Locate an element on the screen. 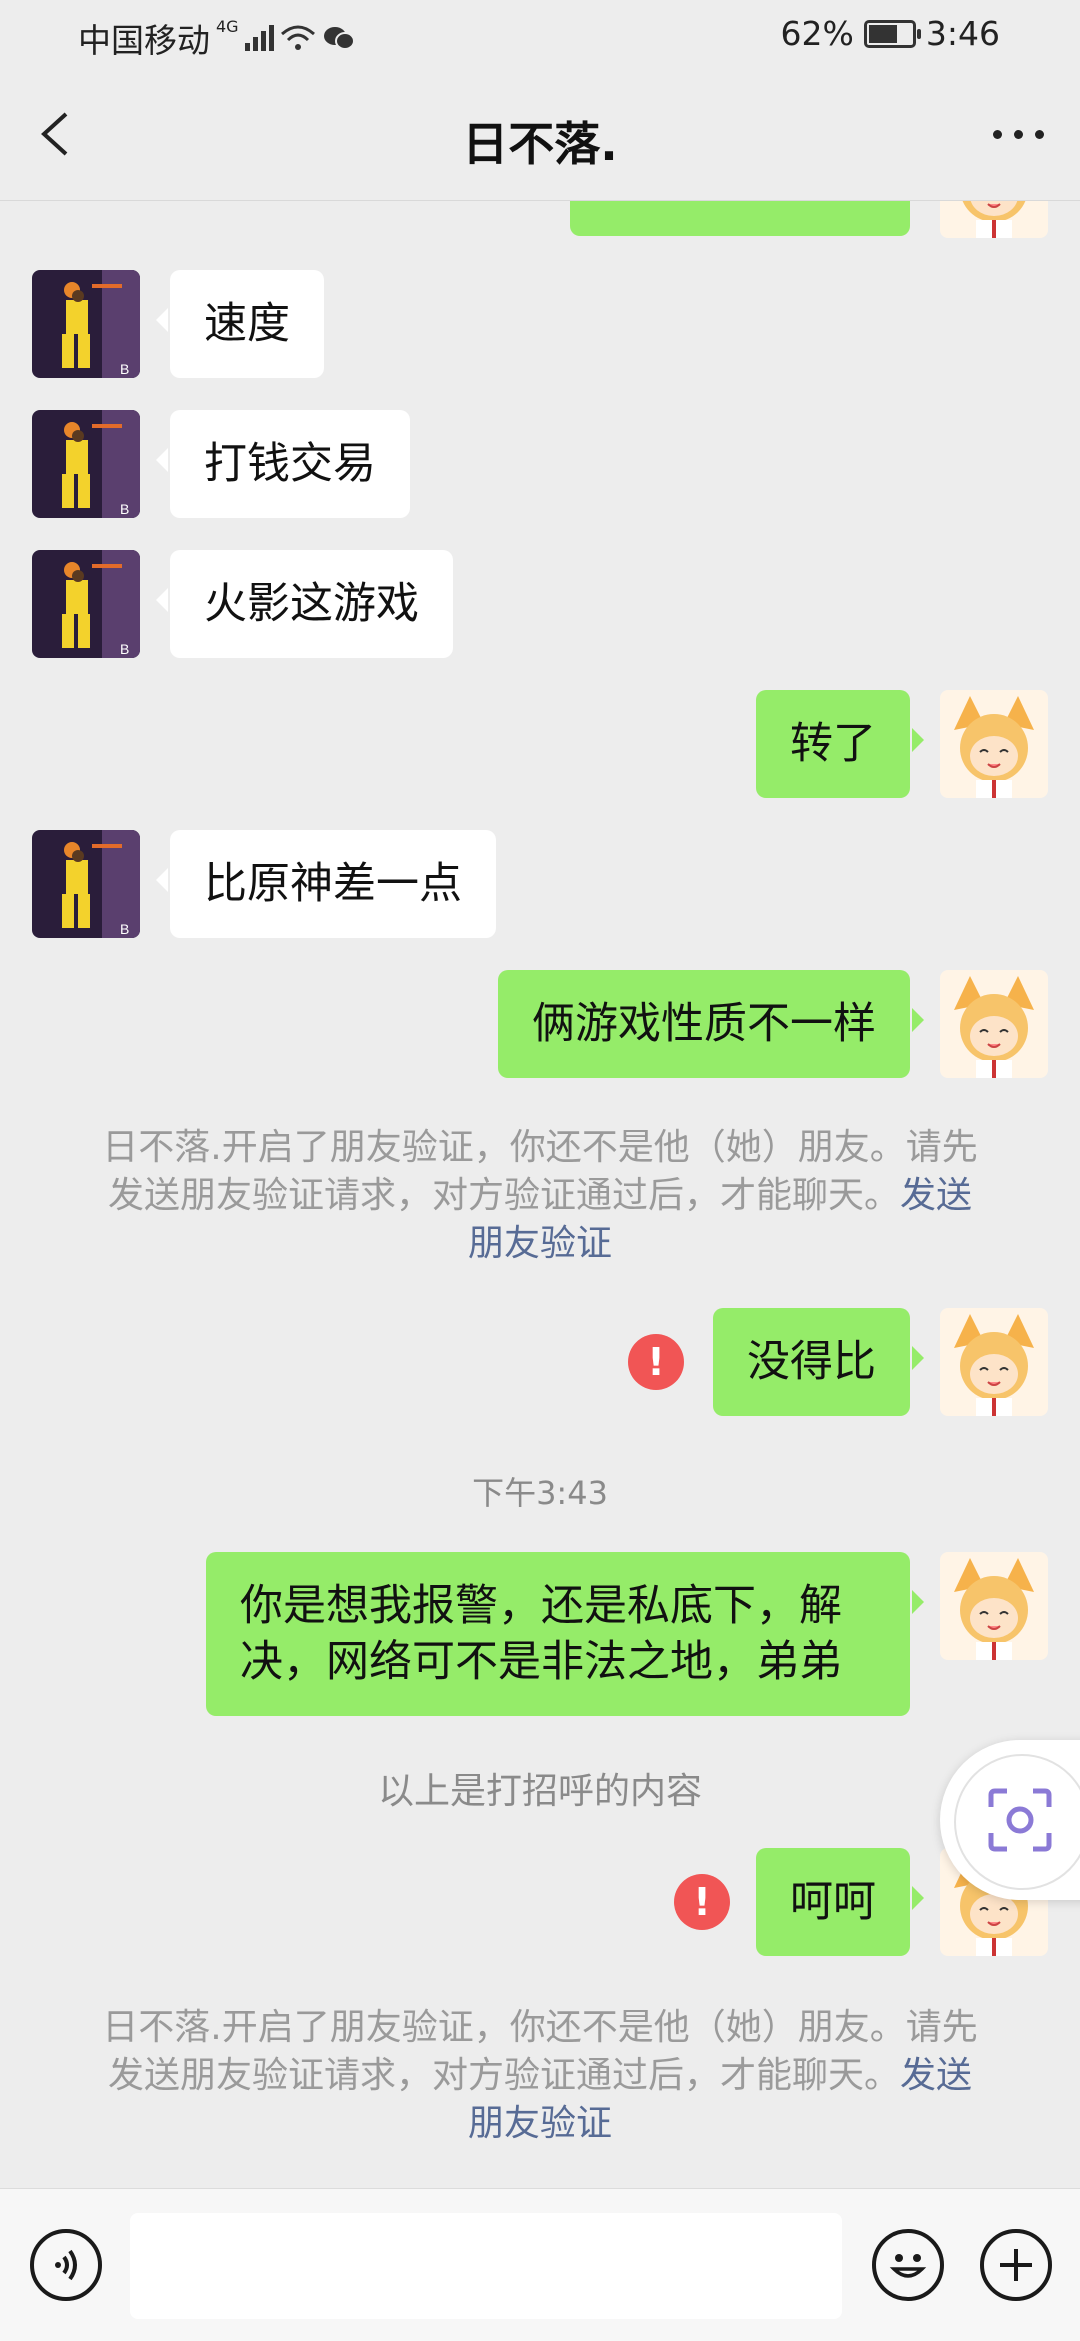 The width and height of the screenshot is (1080, 2341). voice-button is located at coordinates (66, 2265).